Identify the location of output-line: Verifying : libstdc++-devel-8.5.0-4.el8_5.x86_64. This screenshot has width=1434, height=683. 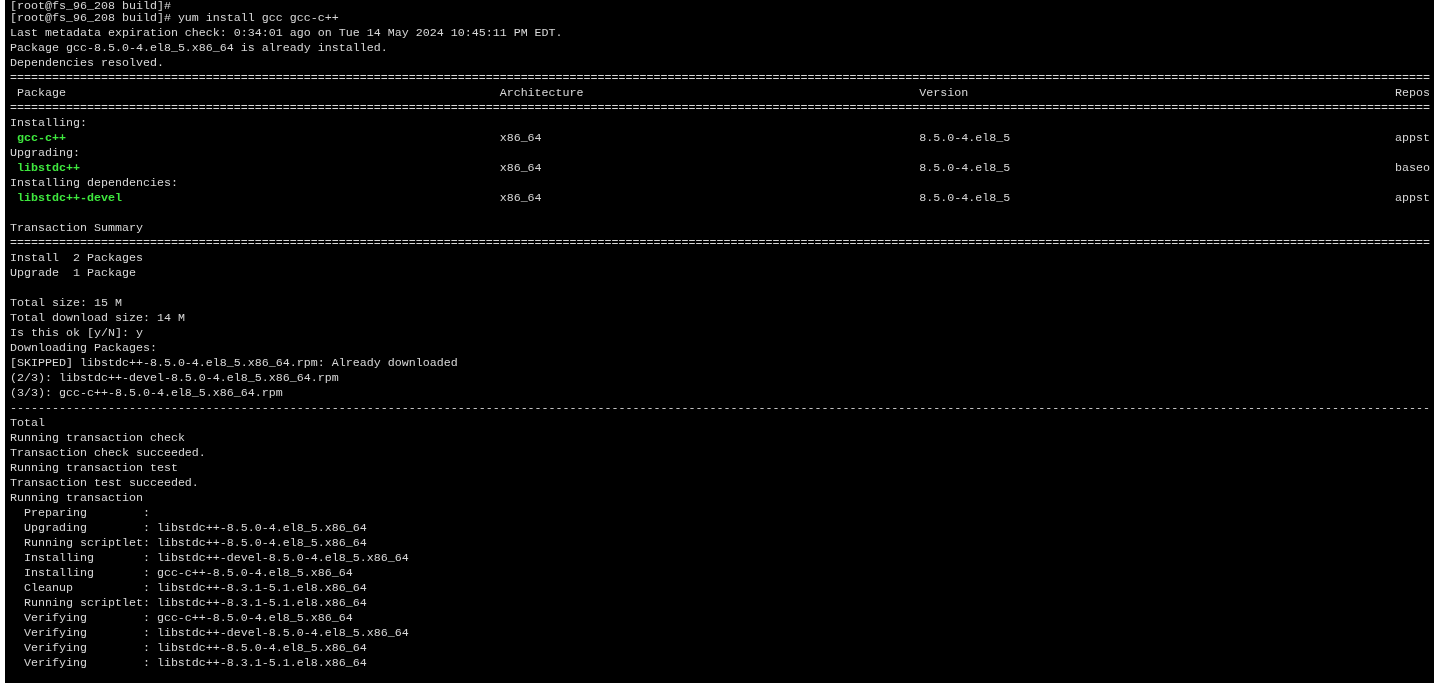
(216, 633).